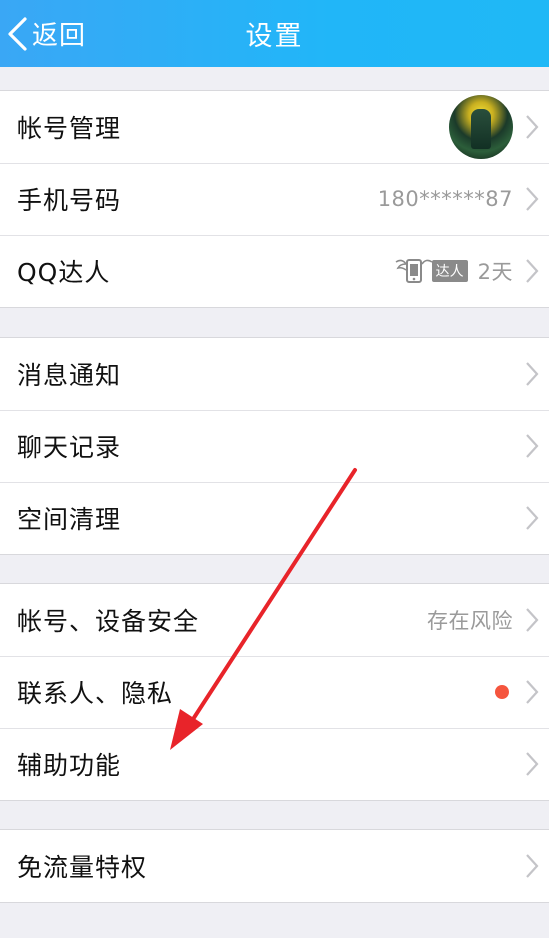 This screenshot has width=549, height=938. I want to click on row-phone-number: 手机号码 180******87, so click(274, 199).